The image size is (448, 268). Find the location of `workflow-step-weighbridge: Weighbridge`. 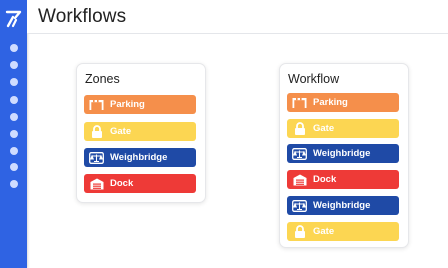

workflow-step-weighbridge: Weighbridge is located at coordinates (343, 153).